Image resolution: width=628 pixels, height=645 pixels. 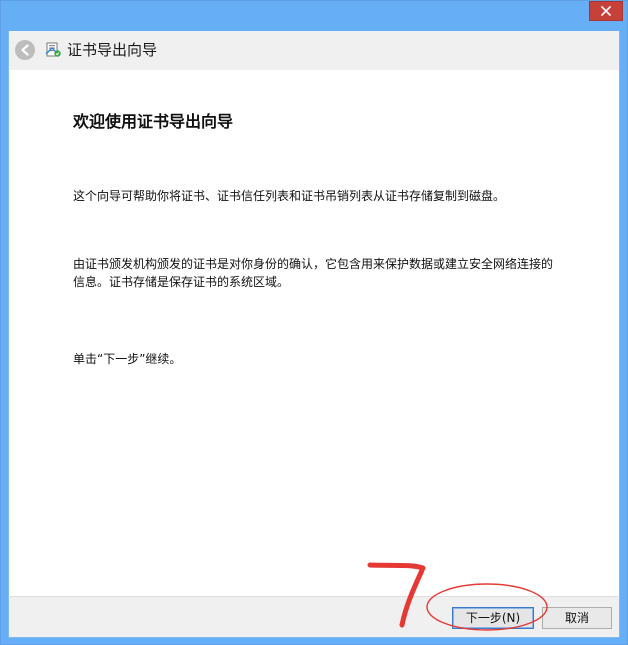 What do you see at coordinates (53, 49) in the screenshot?
I see `certificate-wizard-icon` at bounding box center [53, 49].